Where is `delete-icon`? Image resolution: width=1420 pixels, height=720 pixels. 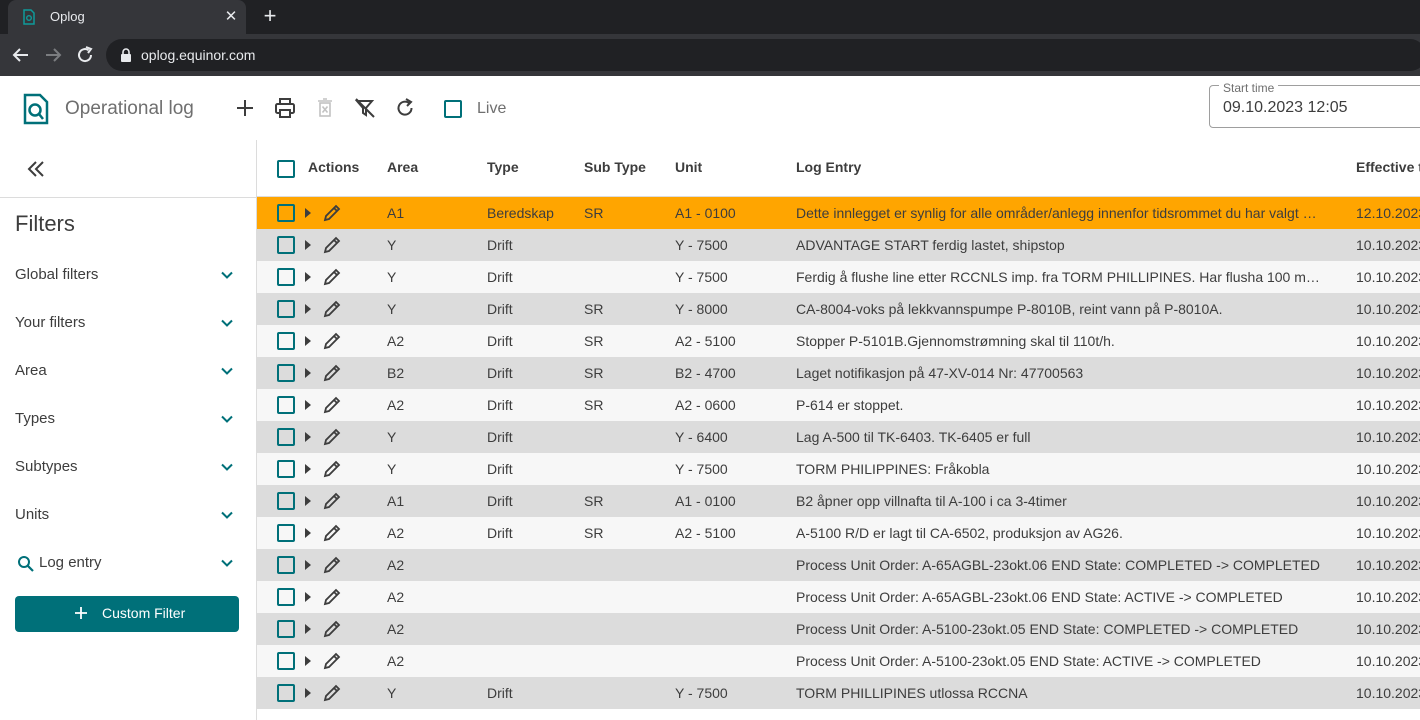 delete-icon is located at coordinates (325, 108).